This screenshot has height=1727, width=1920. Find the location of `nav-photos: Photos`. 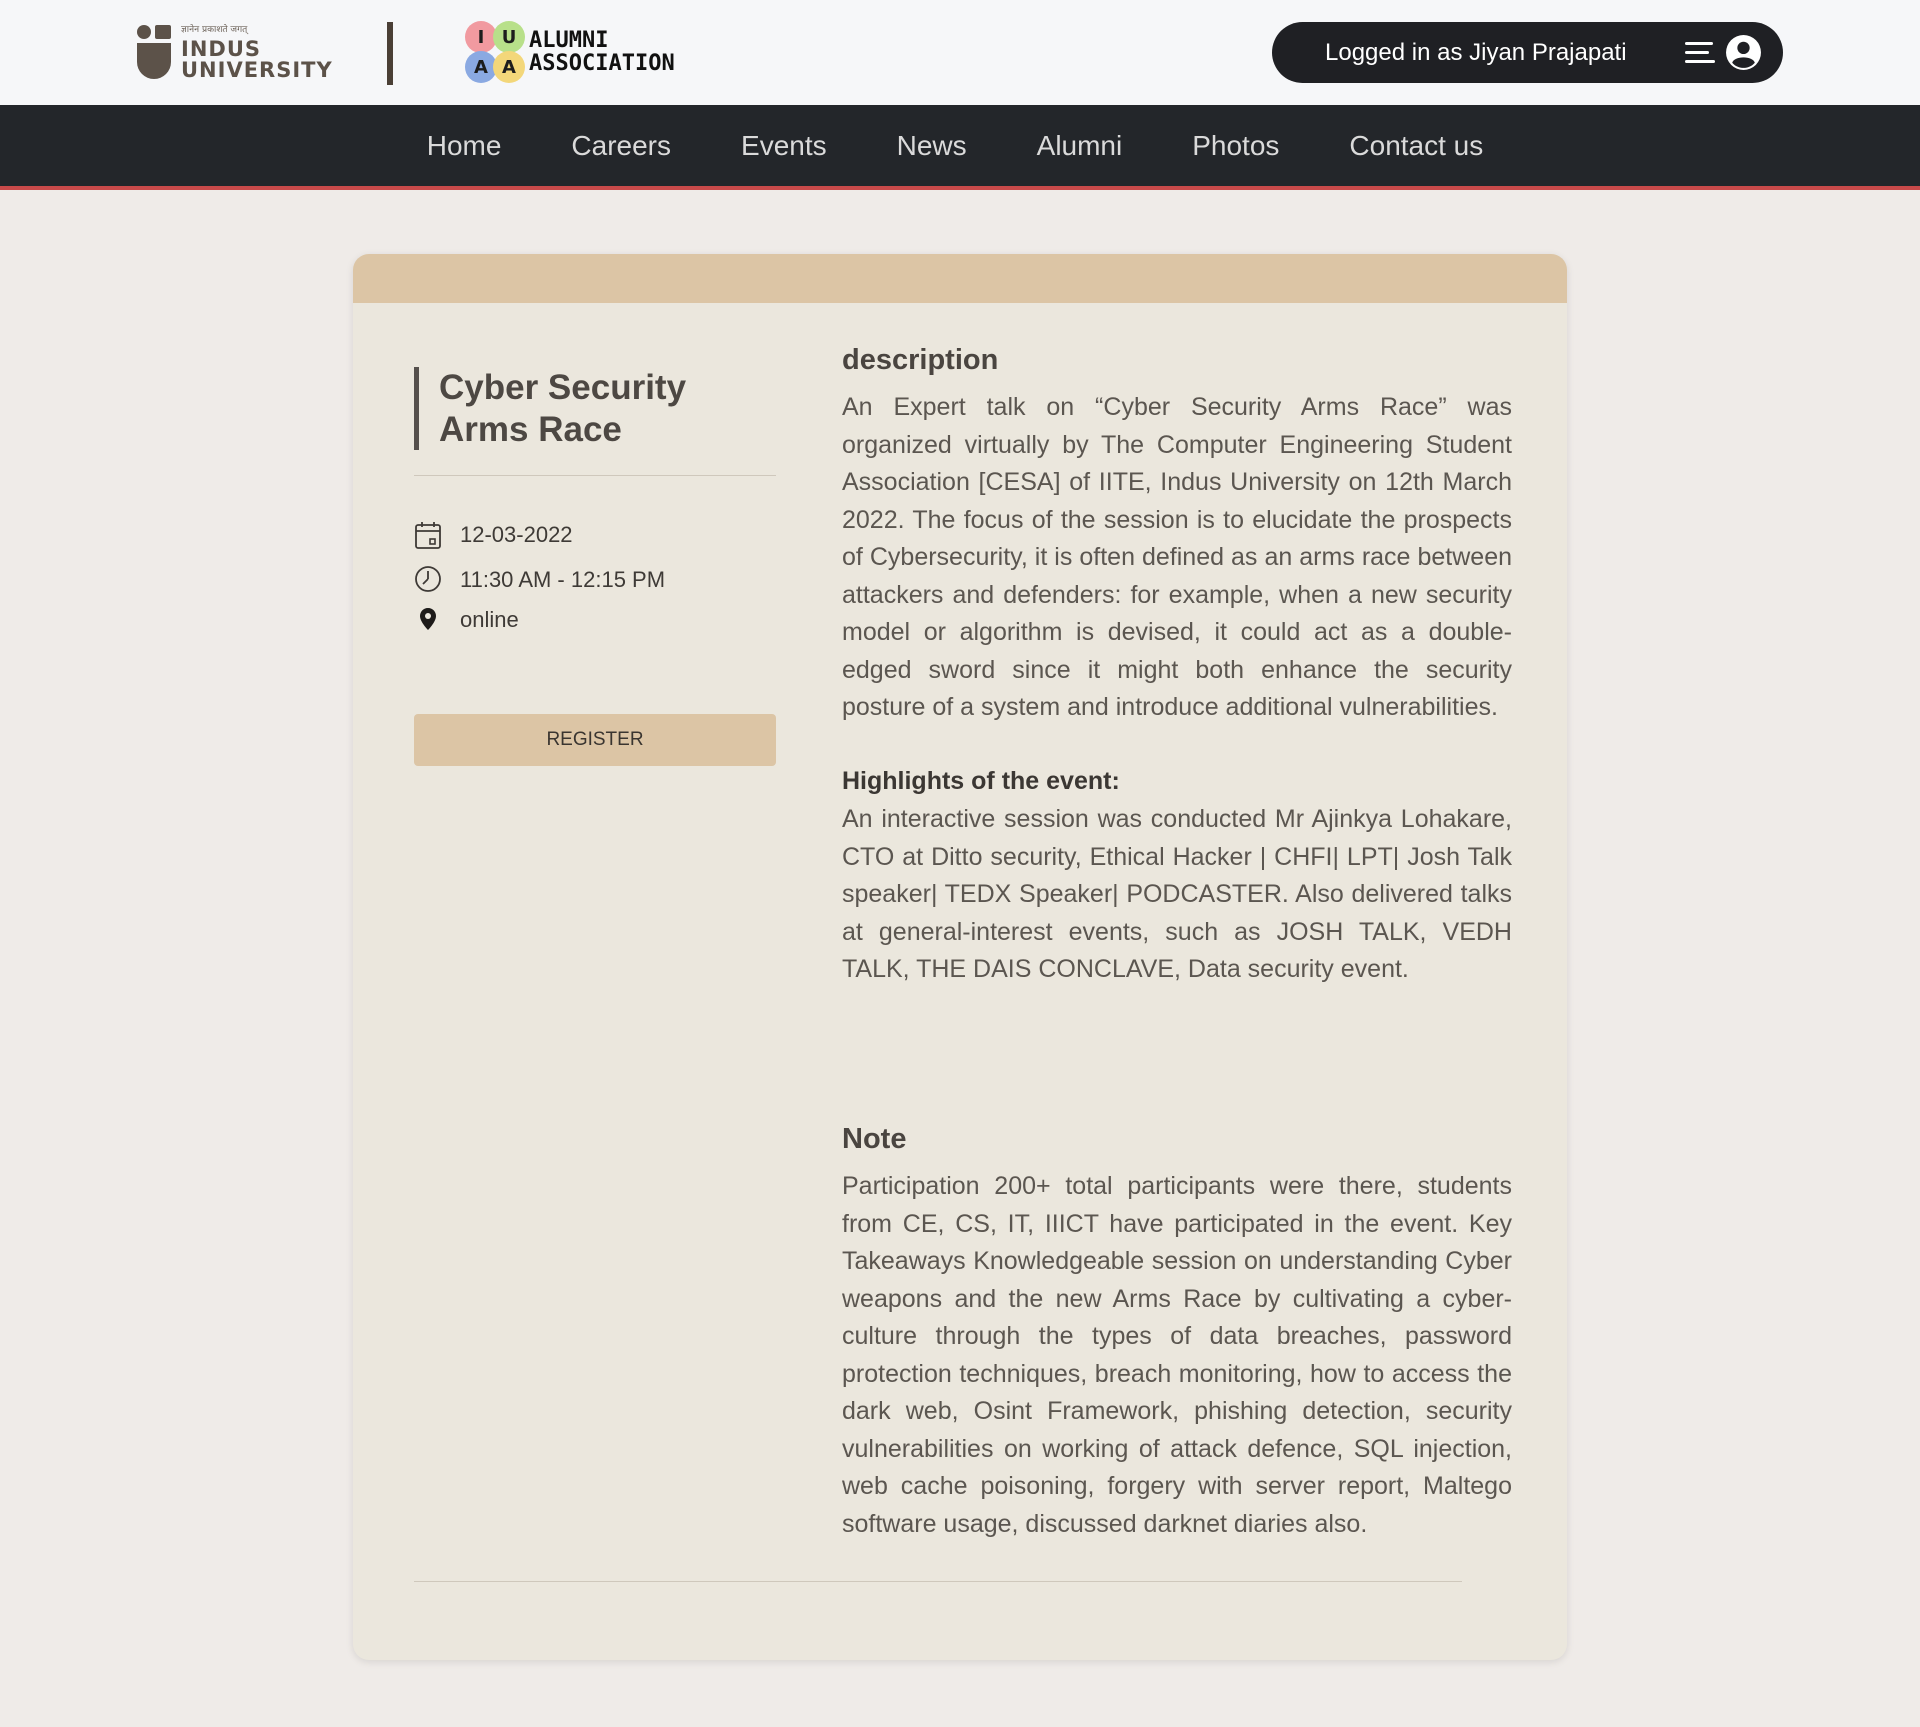

nav-photos: Photos is located at coordinates (1235, 146).